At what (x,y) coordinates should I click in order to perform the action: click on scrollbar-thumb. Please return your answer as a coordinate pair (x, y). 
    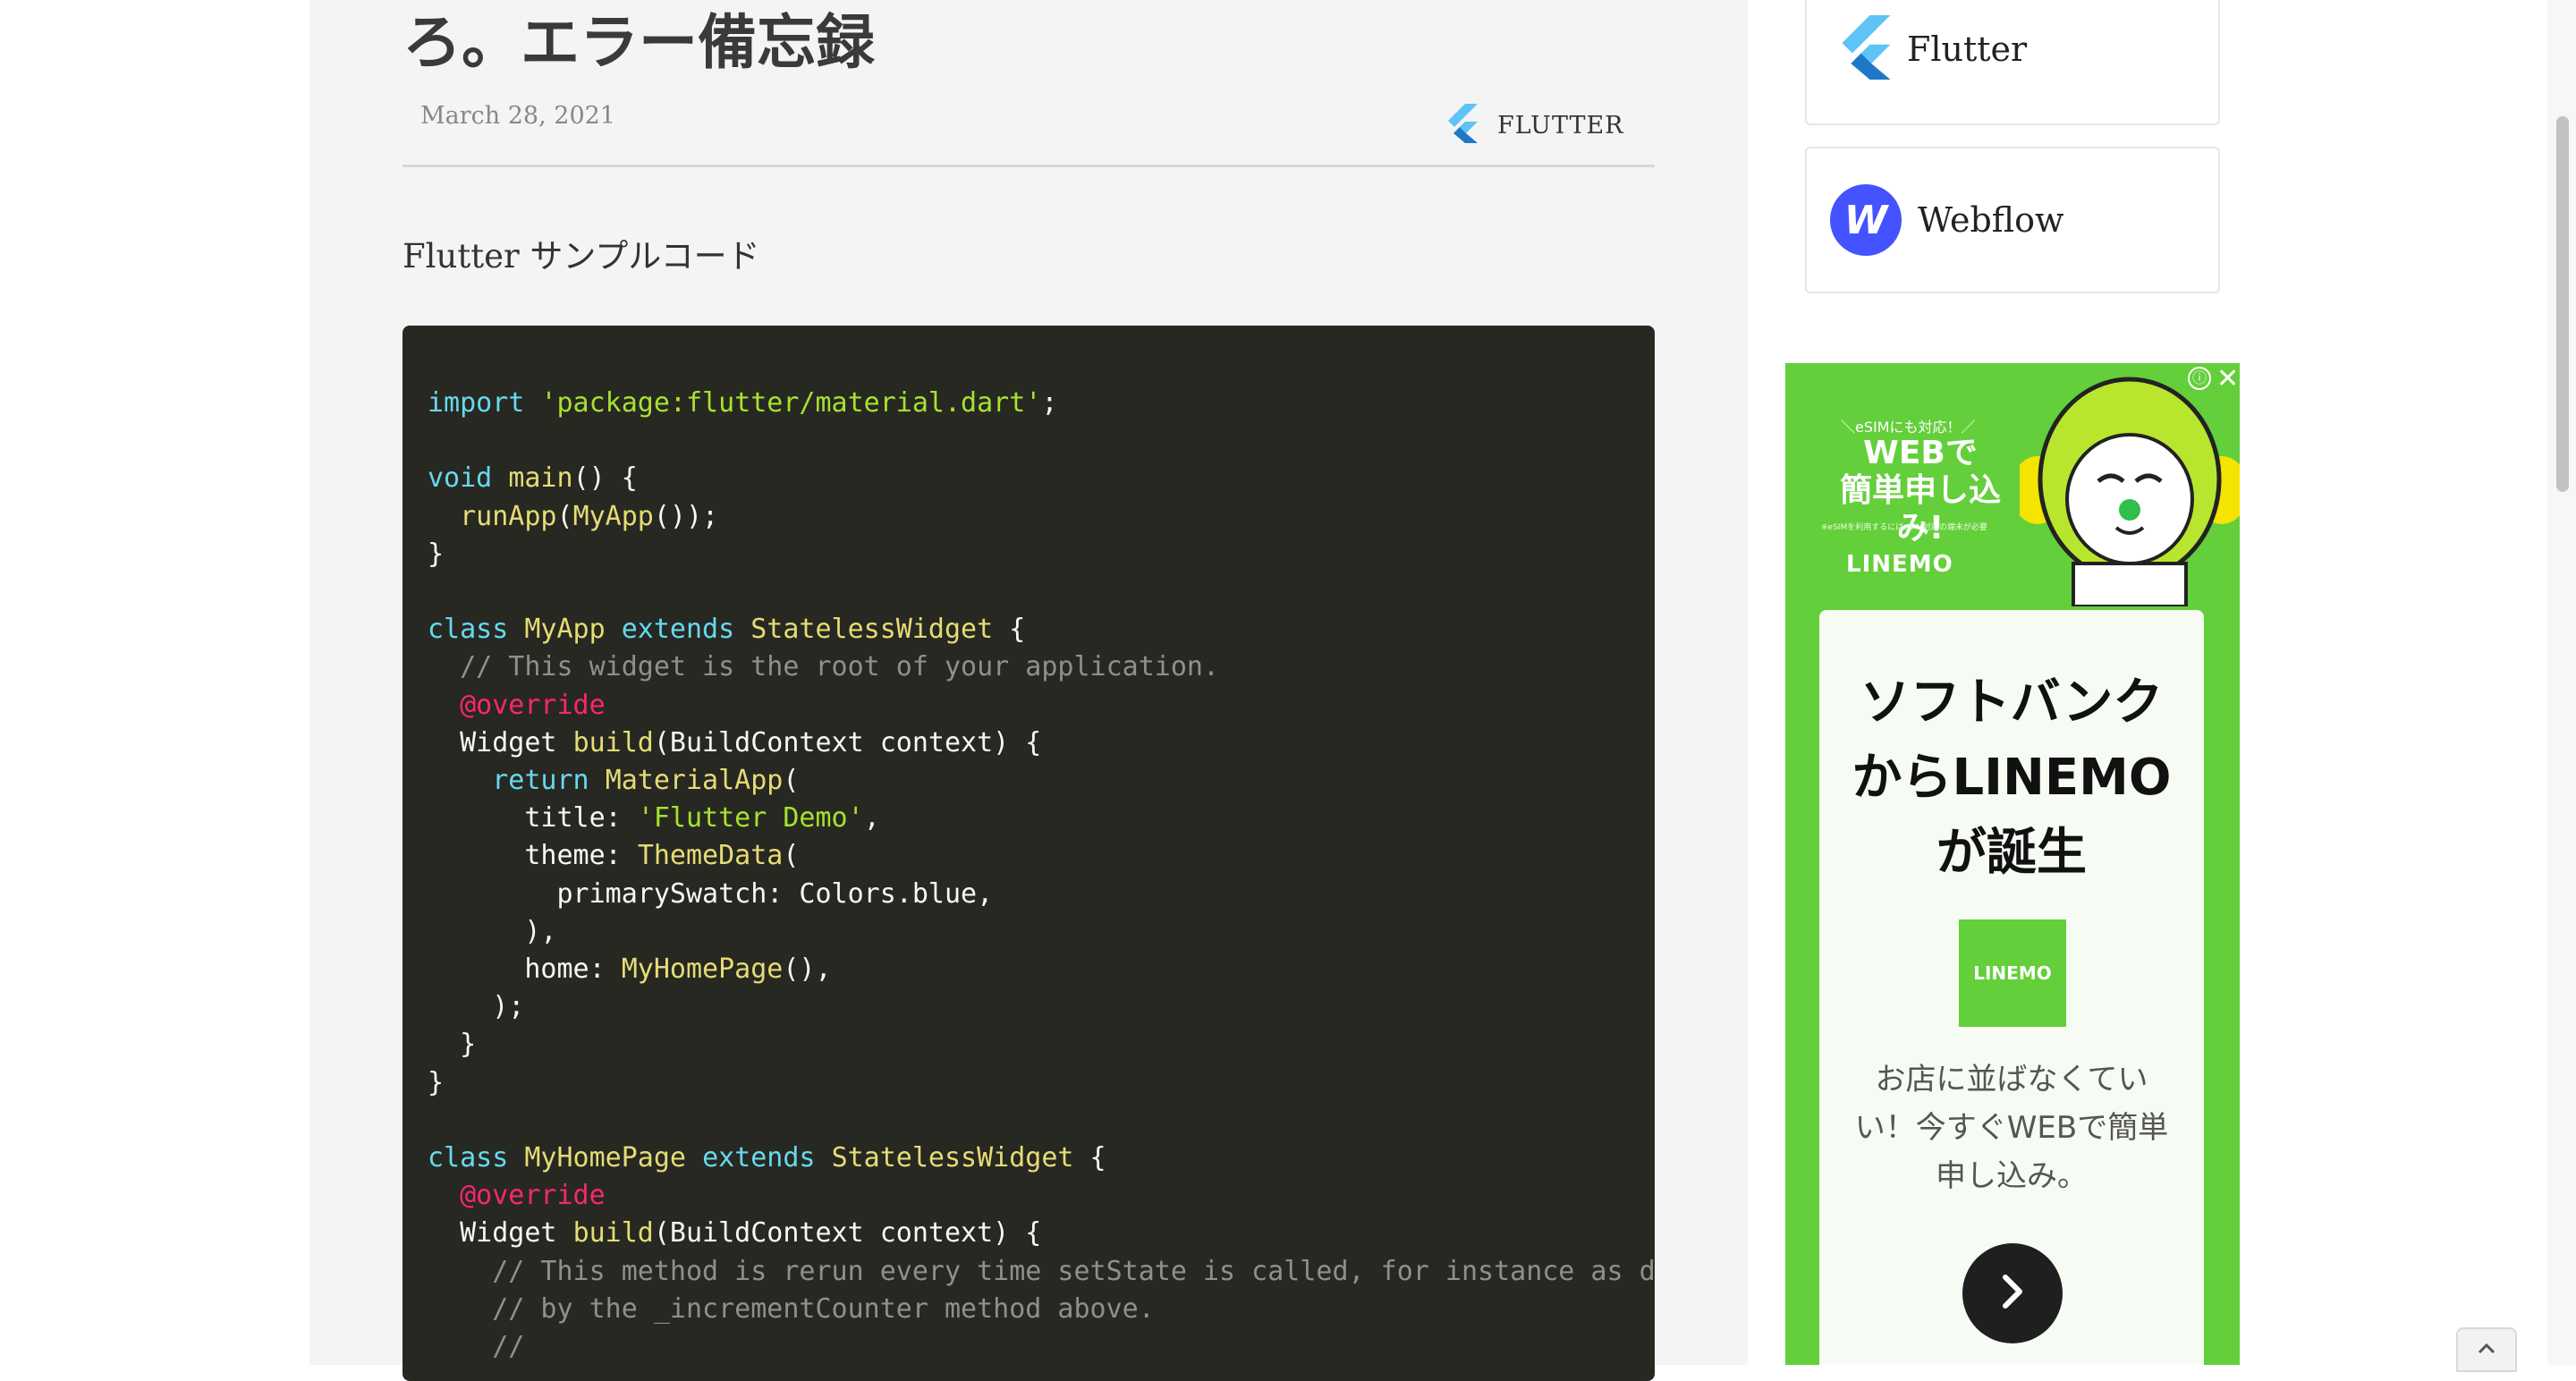
    Looking at the image, I should click on (2562, 304).